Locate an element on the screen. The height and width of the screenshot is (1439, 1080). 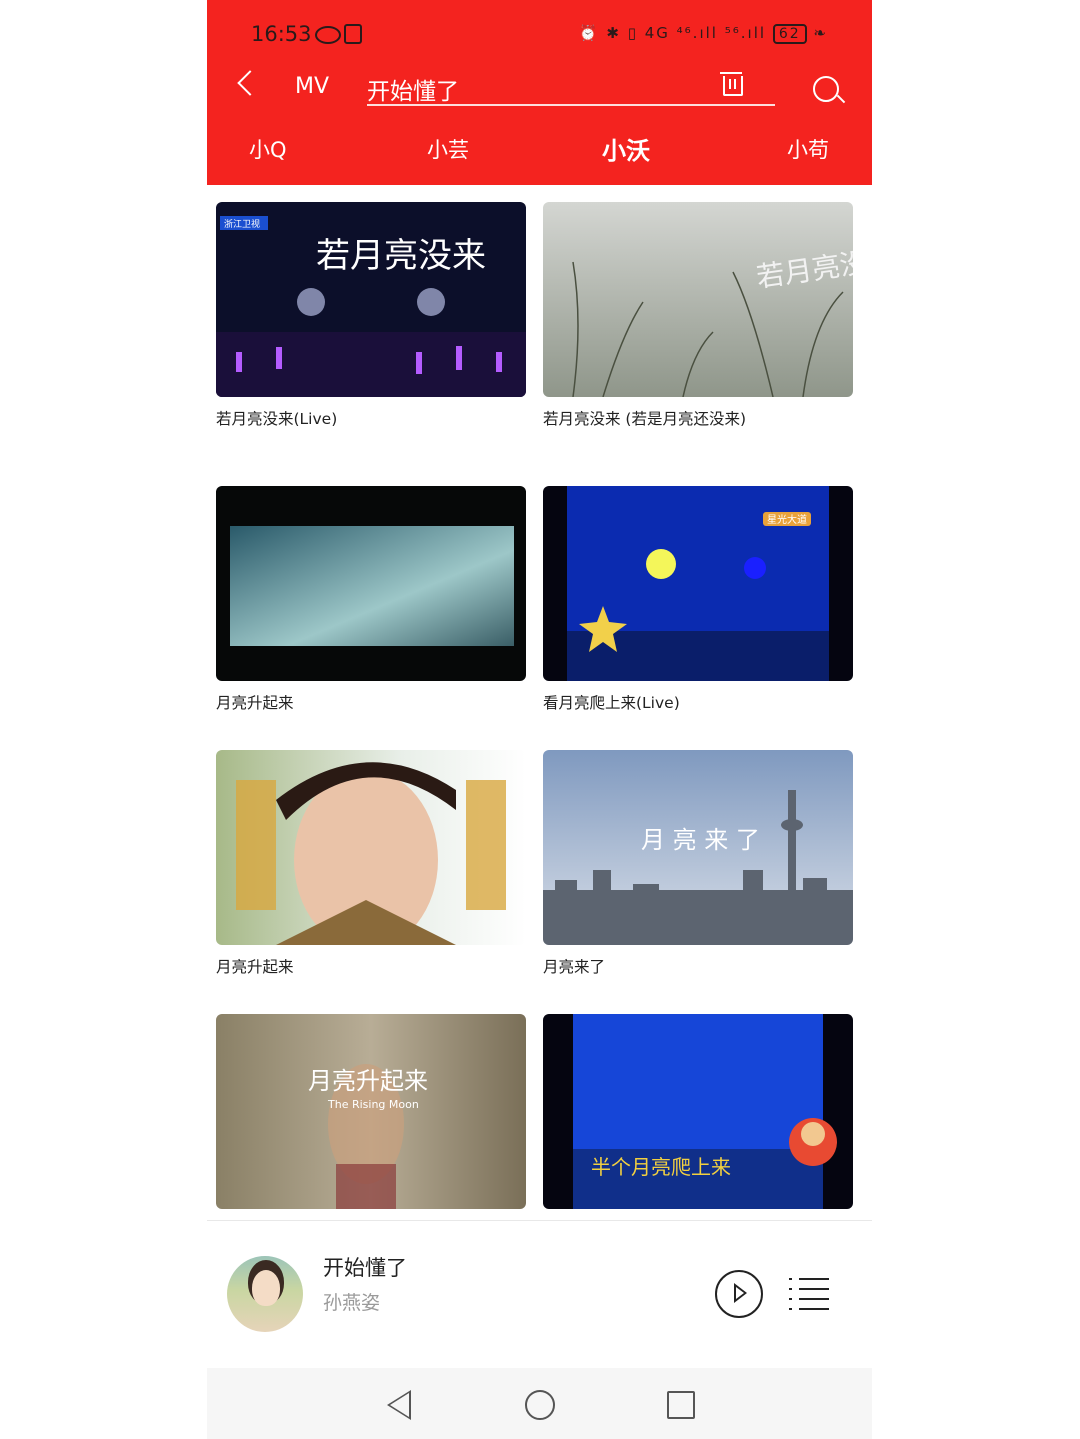
nfc-icon is located at coordinates (353, 34).